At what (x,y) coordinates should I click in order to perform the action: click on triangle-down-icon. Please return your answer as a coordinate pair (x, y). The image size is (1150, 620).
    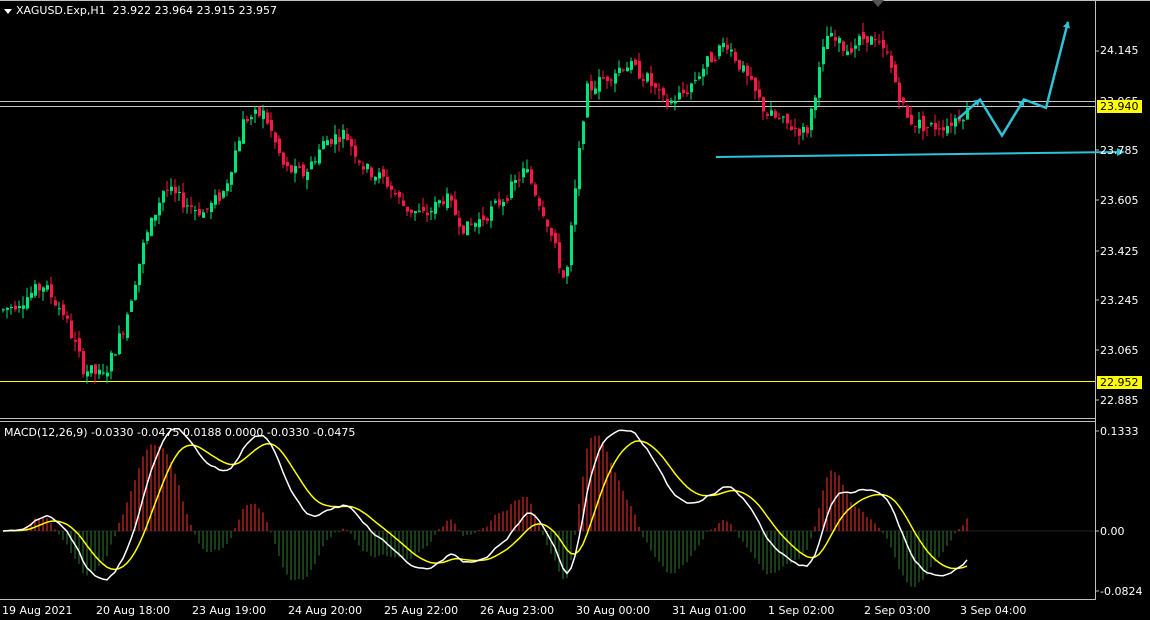
    Looking at the image, I should click on (8, 11).